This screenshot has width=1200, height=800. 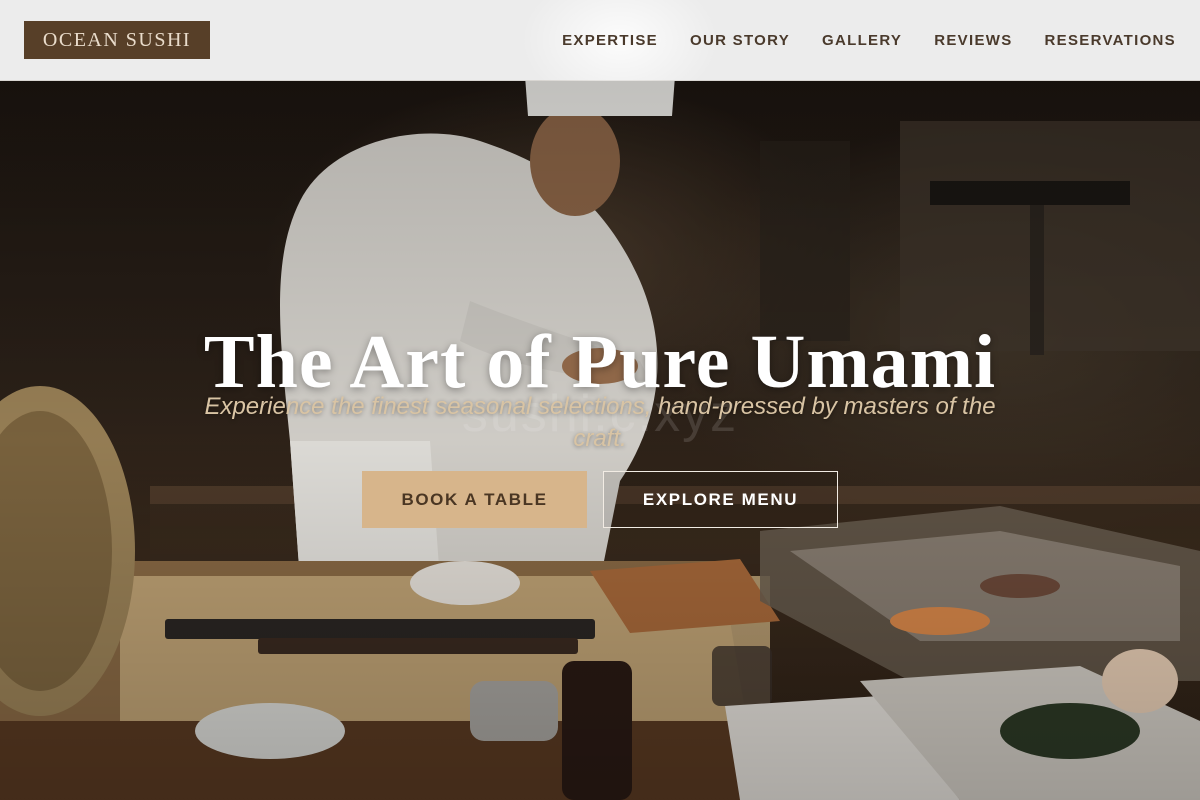 What do you see at coordinates (720, 499) in the screenshot?
I see `explore-menu-button: EXPLORE MENU` at bounding box center [720, 499].